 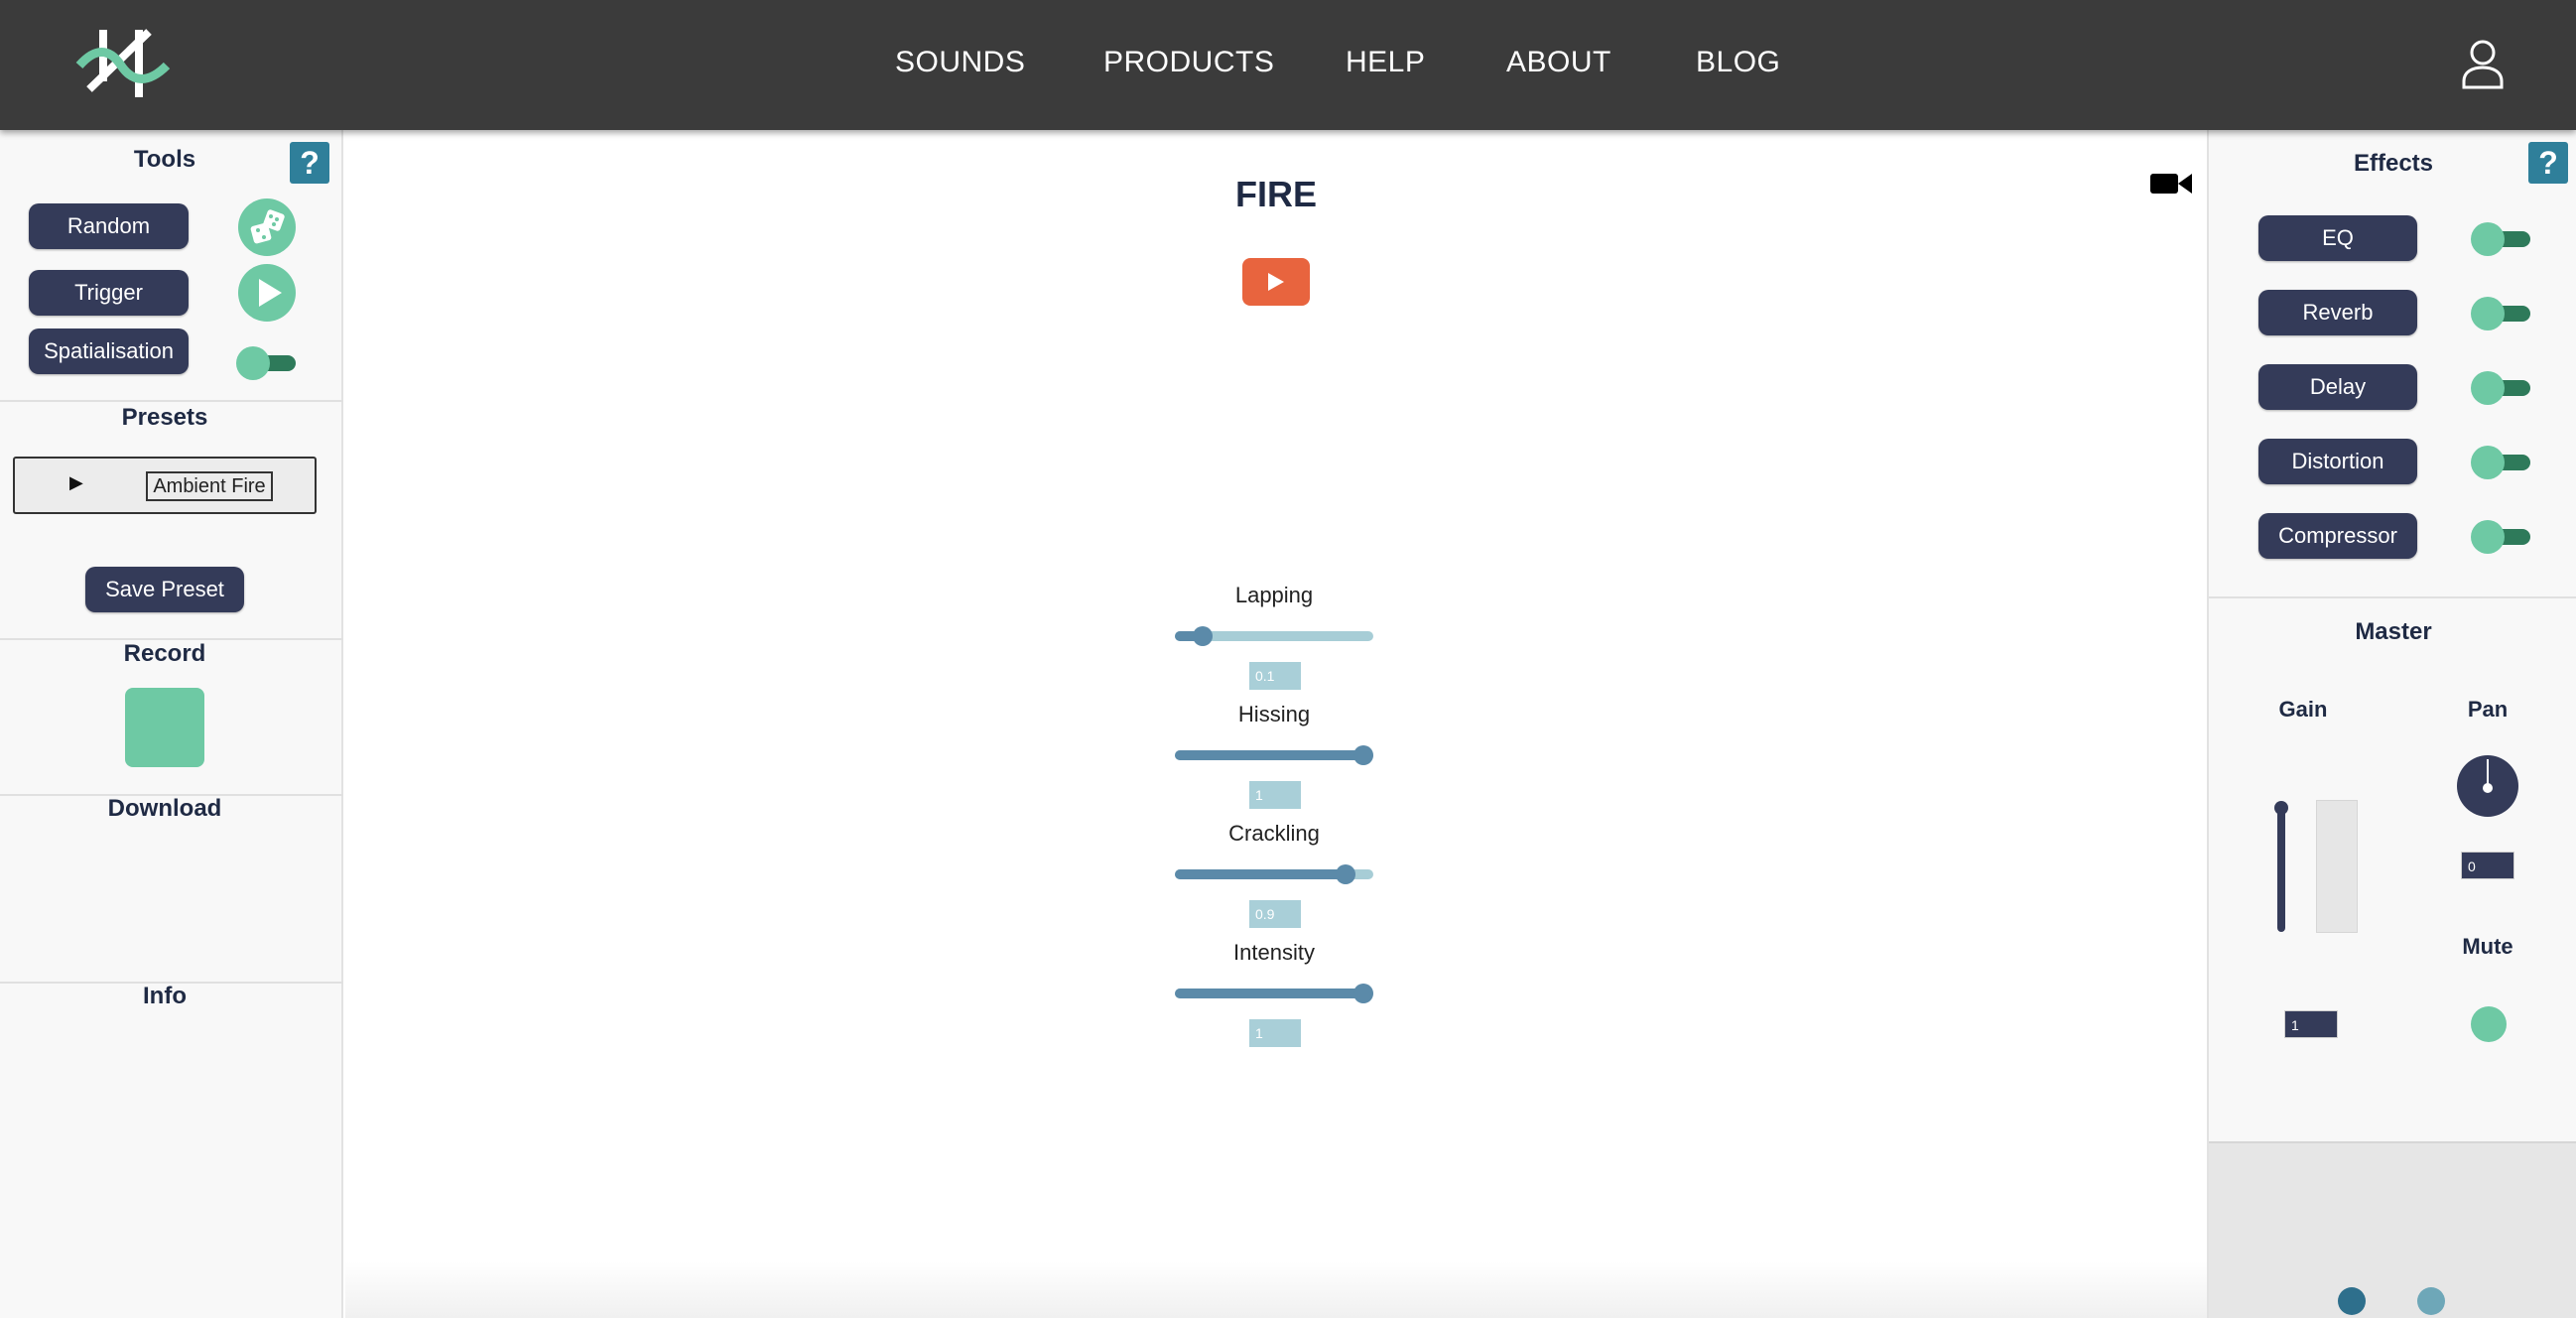 What do you see at coordinates (2488, 946) in the screenshot?
I see `mute-label: Mute` at bounding box center [2488, 946].